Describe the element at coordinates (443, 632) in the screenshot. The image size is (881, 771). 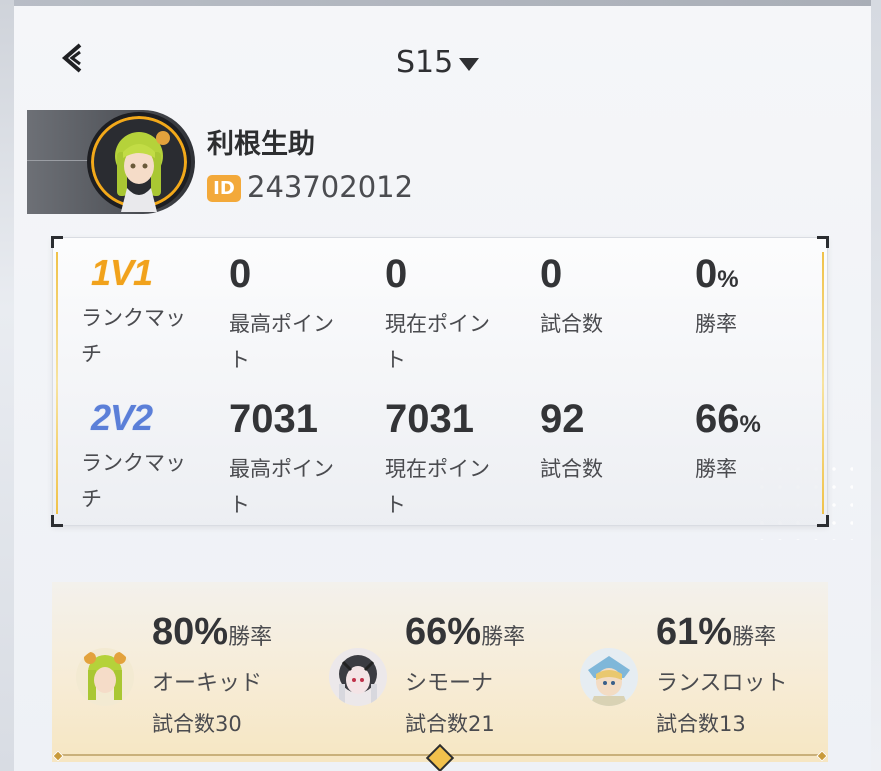
I see `hero-win-rate: 66%` at that location.